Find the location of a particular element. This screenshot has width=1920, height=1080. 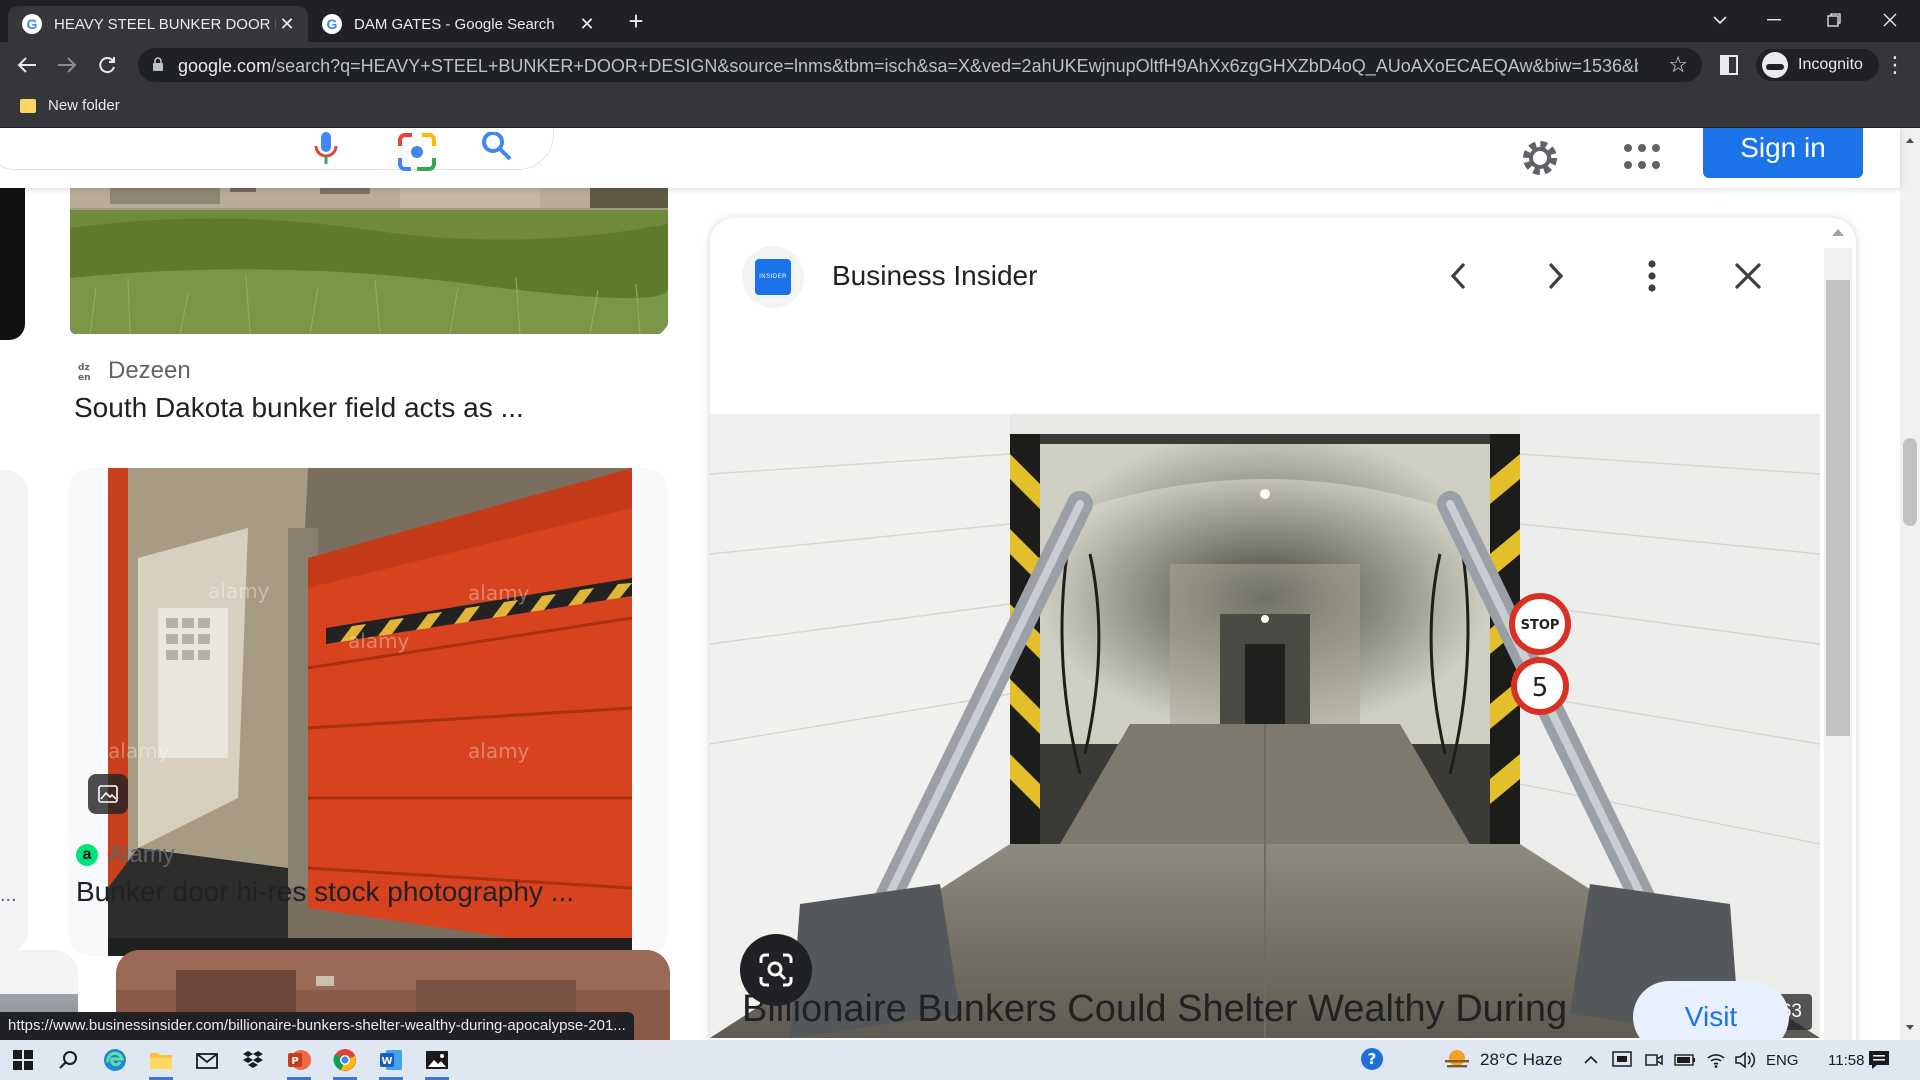

weather-widget: 28°C Haze is located at coordinates (1503, 1060).